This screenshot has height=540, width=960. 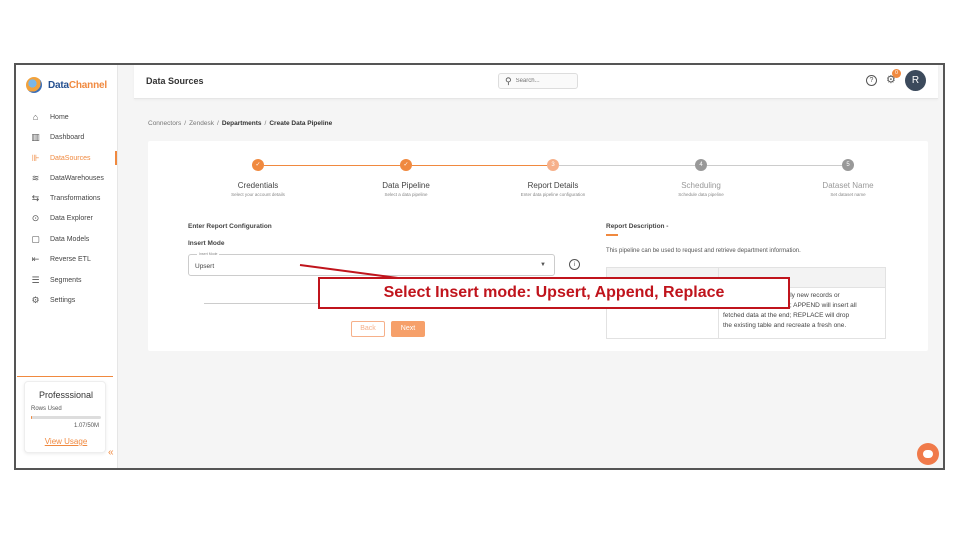 What do you see at coordinates (349, 271) in the screenshot?
I see `annotation-pointer` at bounding box center [349, 271].